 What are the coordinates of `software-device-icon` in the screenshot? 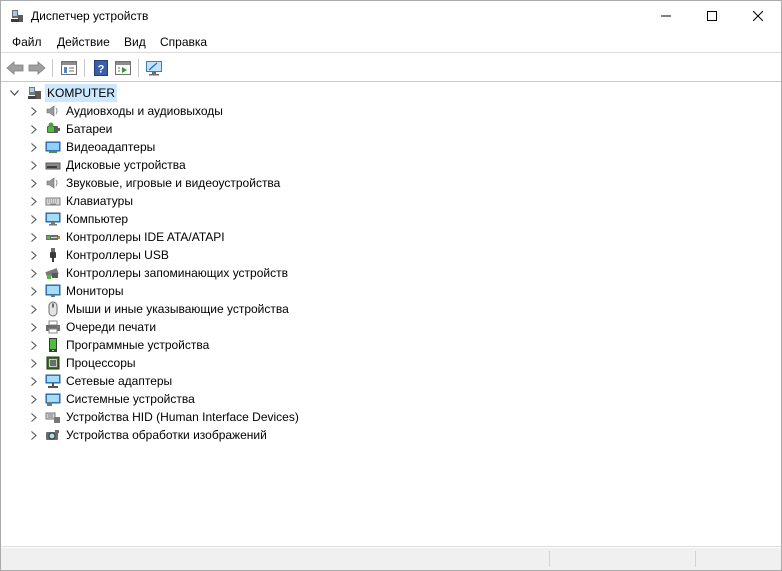 It's located at (53, 345).